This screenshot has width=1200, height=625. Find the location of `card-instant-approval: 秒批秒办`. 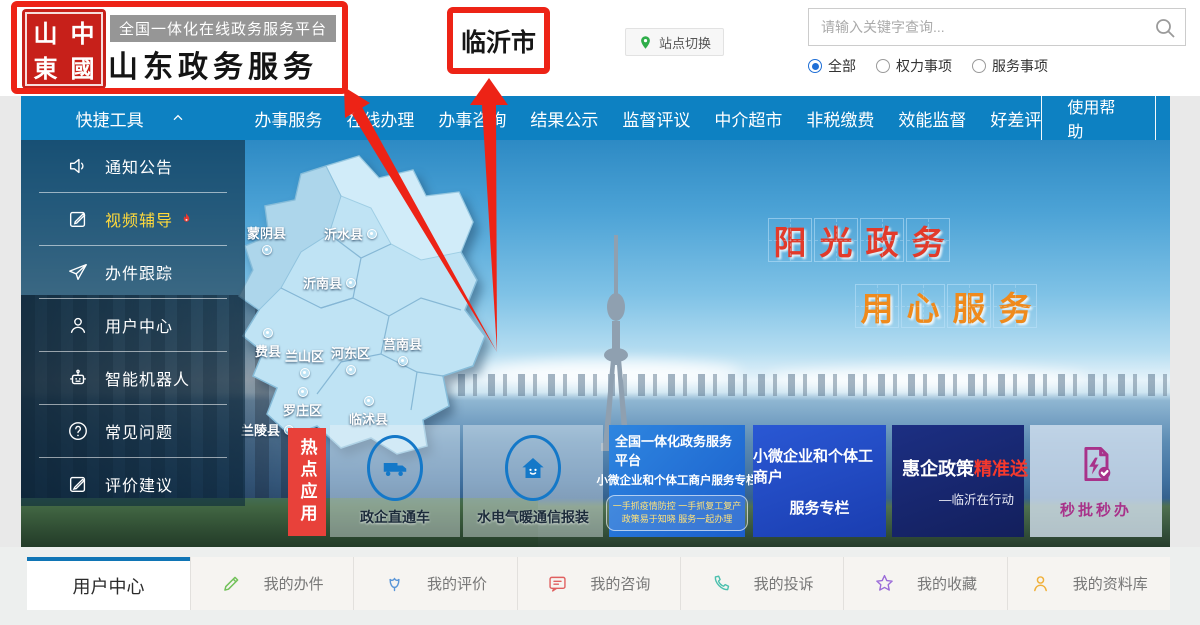

card-instant-approval: 秒批秒办 is located at coordinates (1096, 481).